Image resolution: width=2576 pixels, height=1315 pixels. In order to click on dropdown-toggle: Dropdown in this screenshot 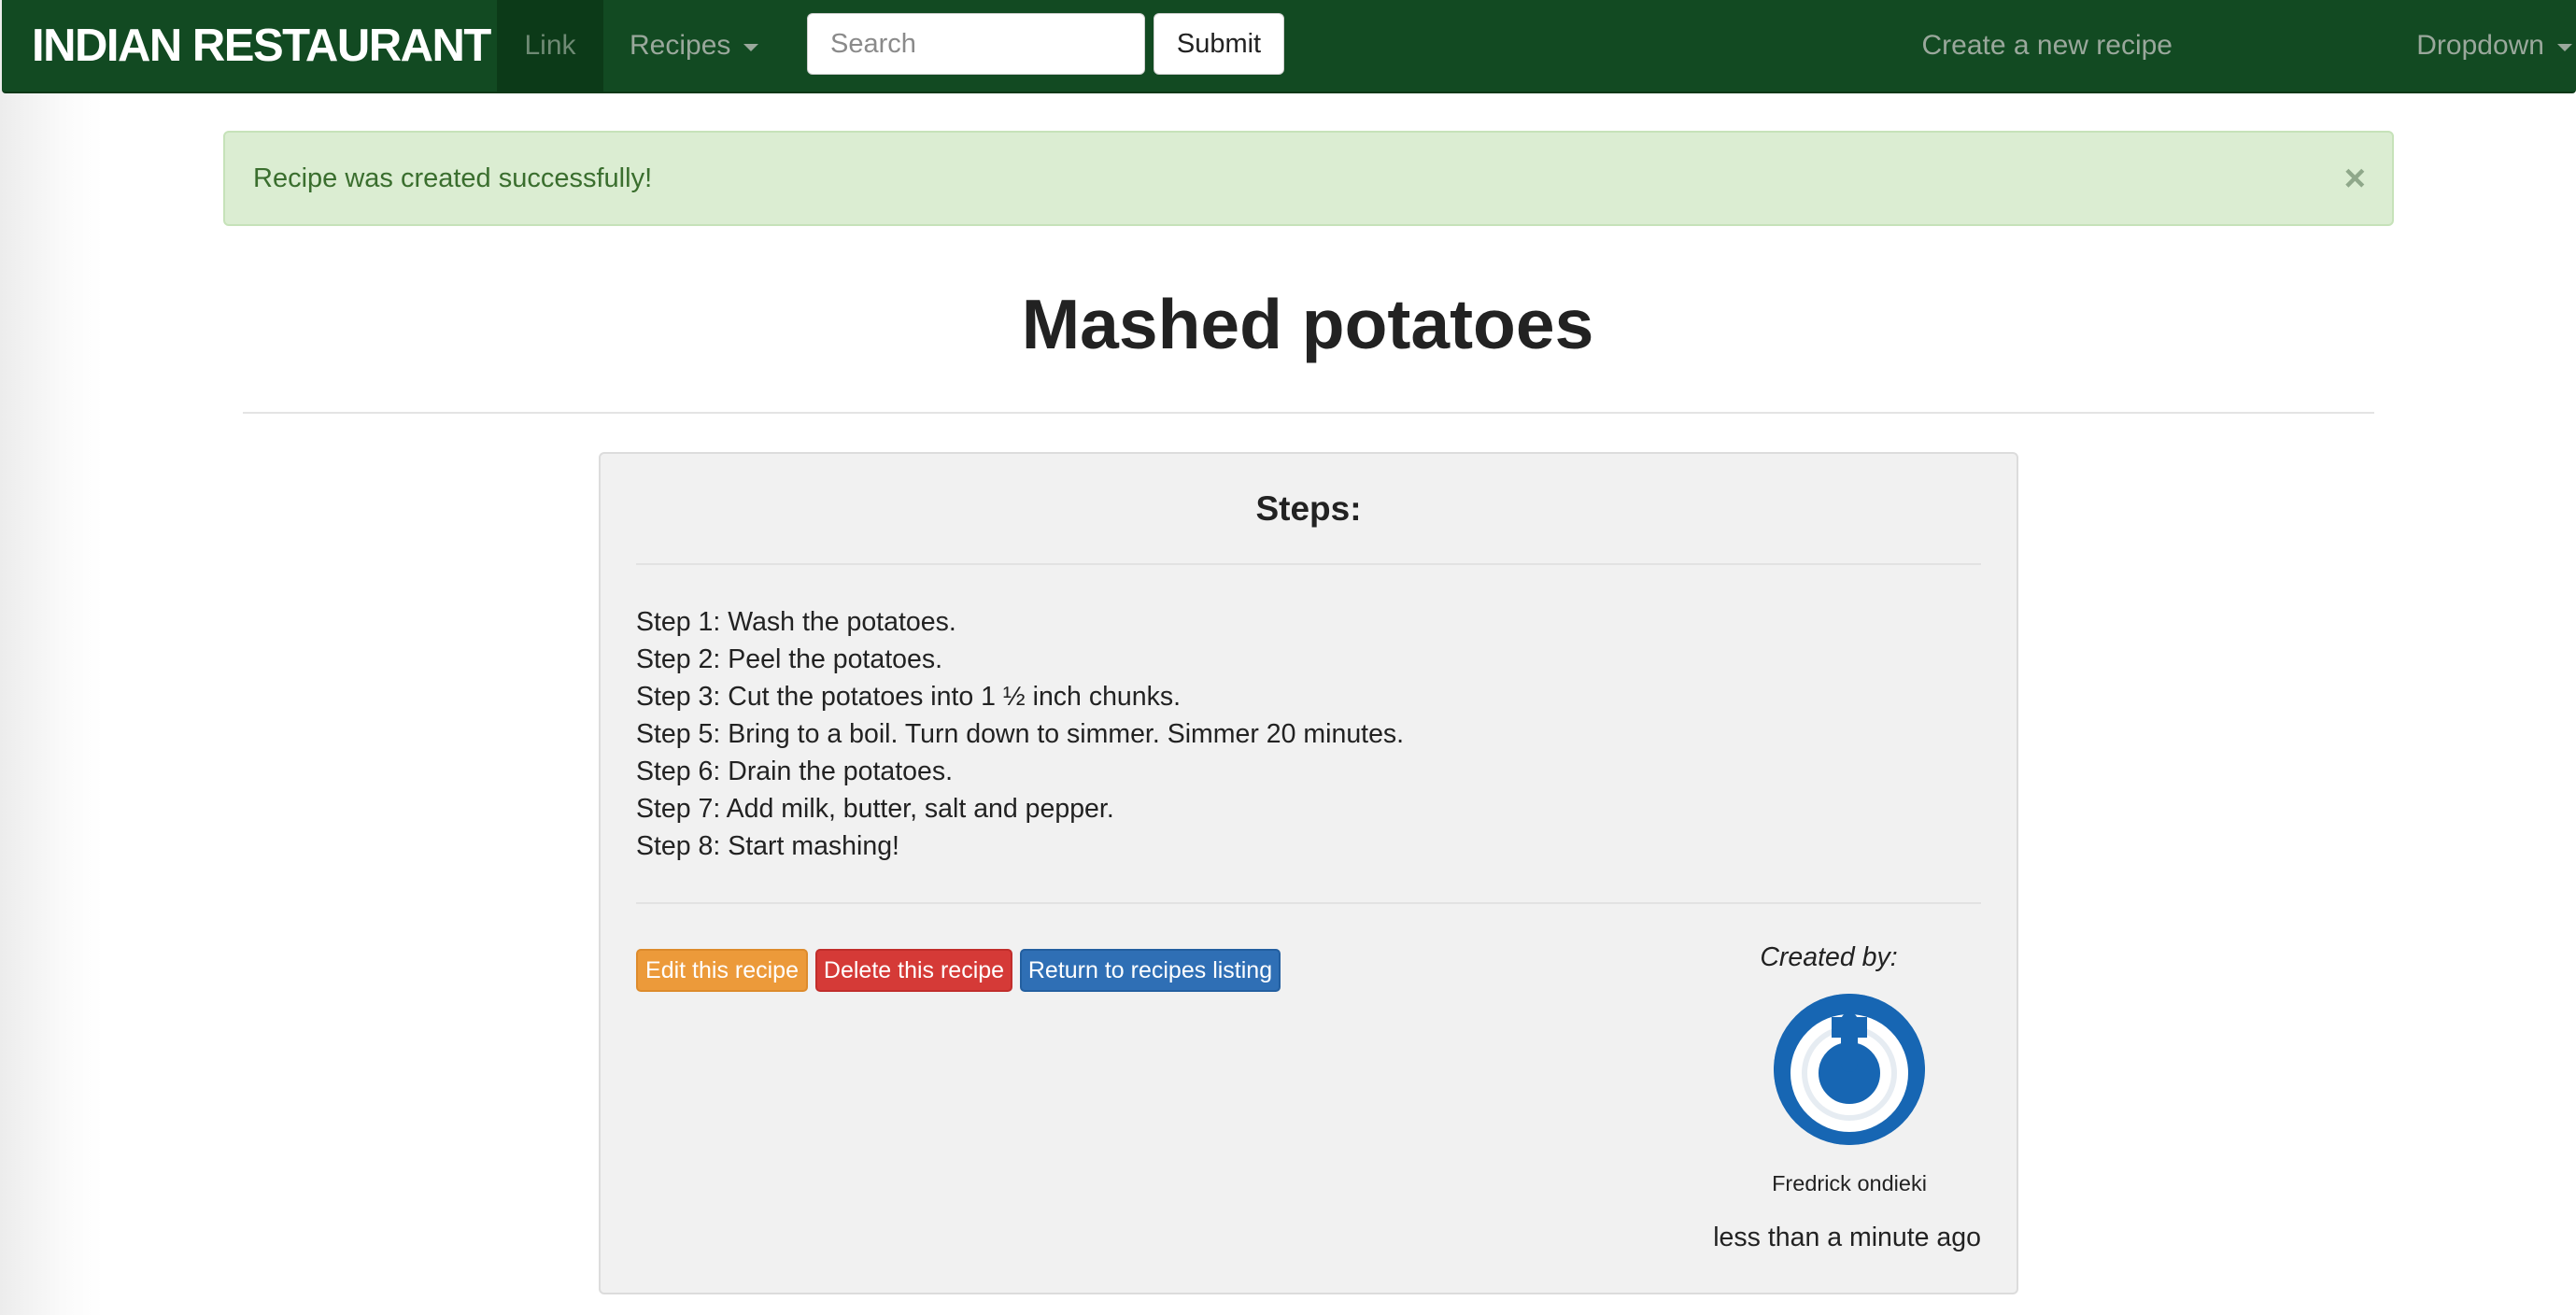, I will do `click(2494, 46)`.